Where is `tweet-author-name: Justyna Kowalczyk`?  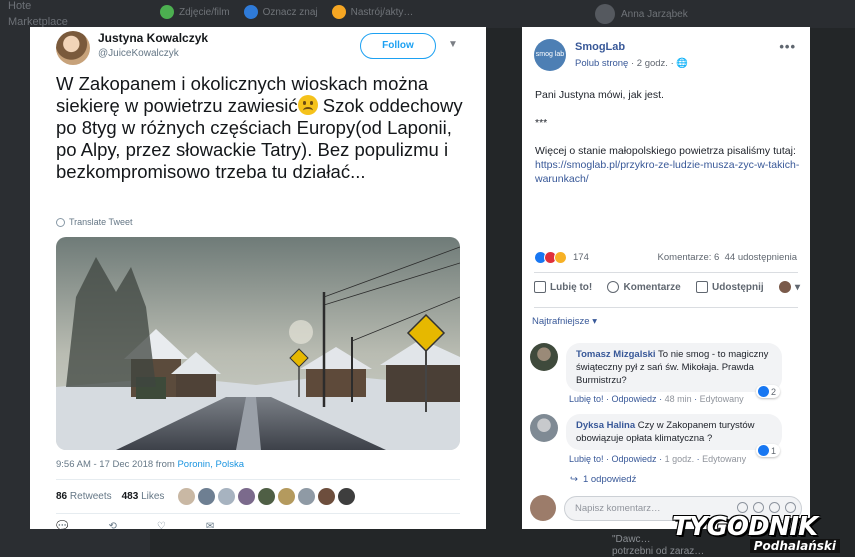 tweet-author-name: Justyna Kowalczyk is located at coordinates (153, 38).